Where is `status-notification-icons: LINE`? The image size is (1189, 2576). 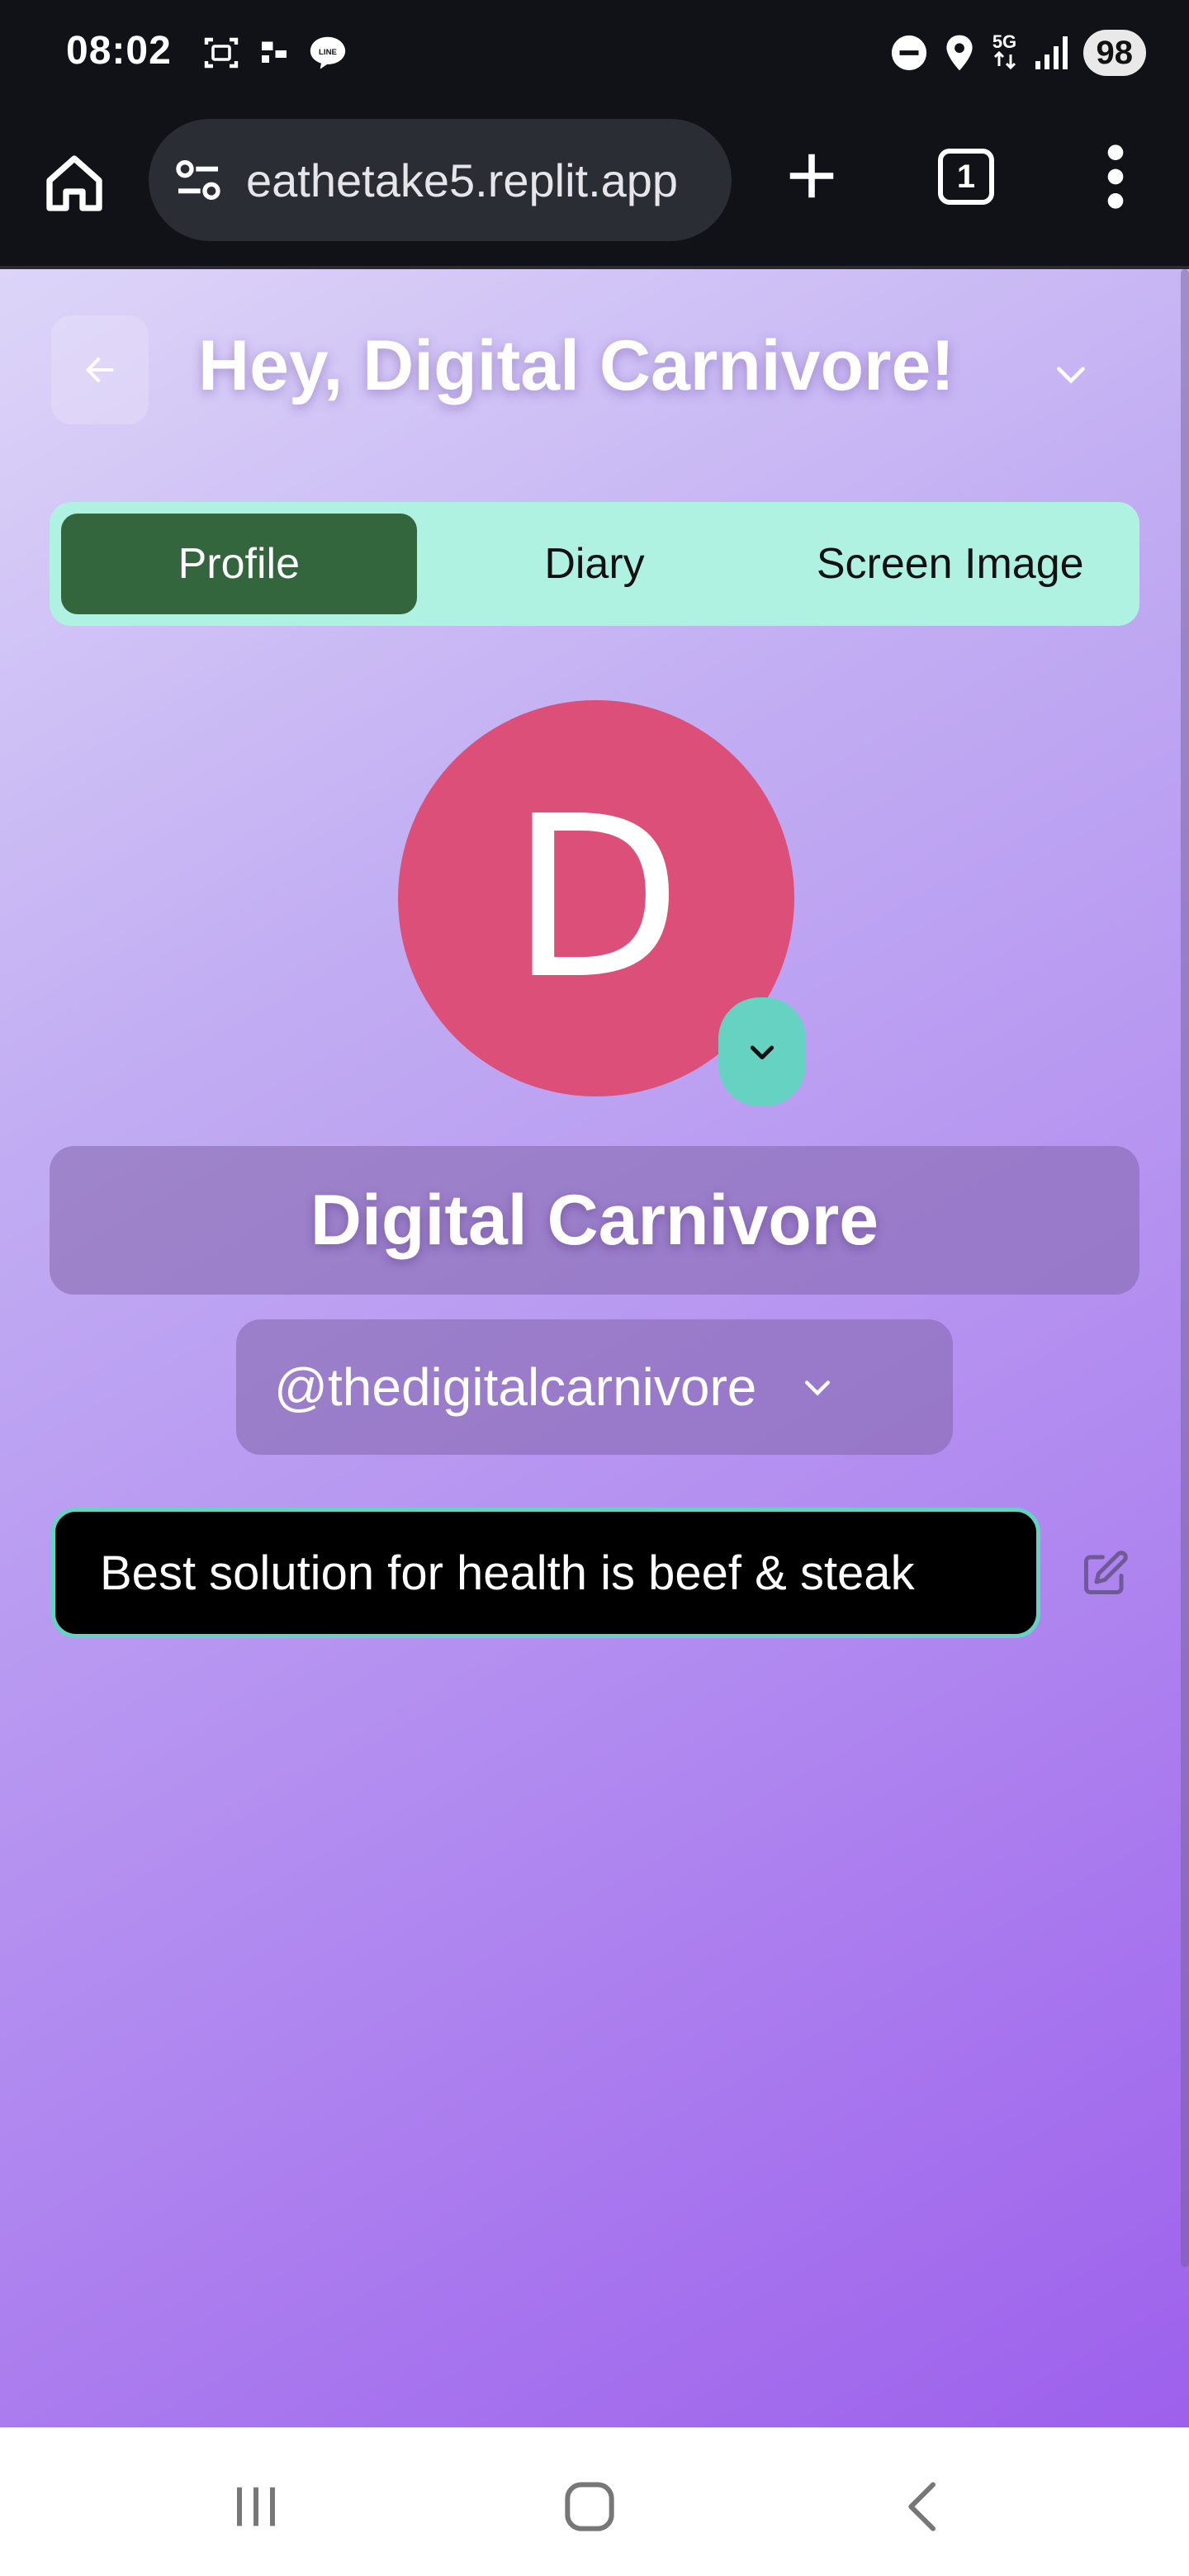
status-notification-icons: LINE is located at coordinates (274, 53).